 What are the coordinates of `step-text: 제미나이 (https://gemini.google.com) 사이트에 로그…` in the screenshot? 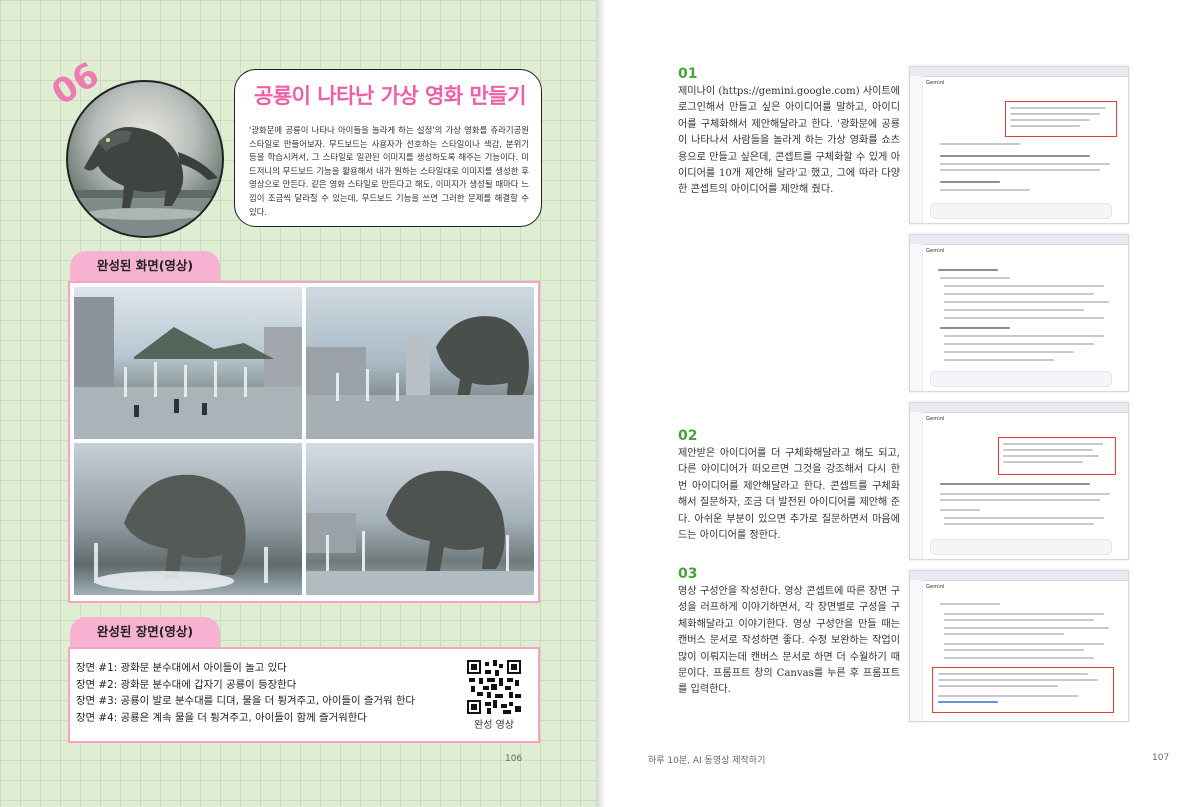 It's located at (789, 141).